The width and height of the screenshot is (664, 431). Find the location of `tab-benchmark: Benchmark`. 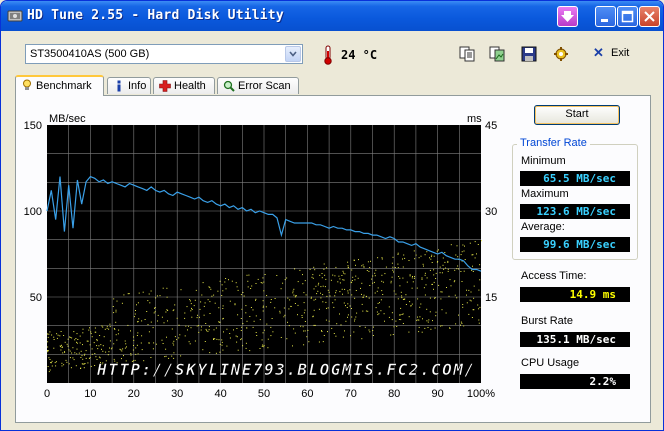

tab-benchmark: Benchmark is located at coordinates (59, 85).